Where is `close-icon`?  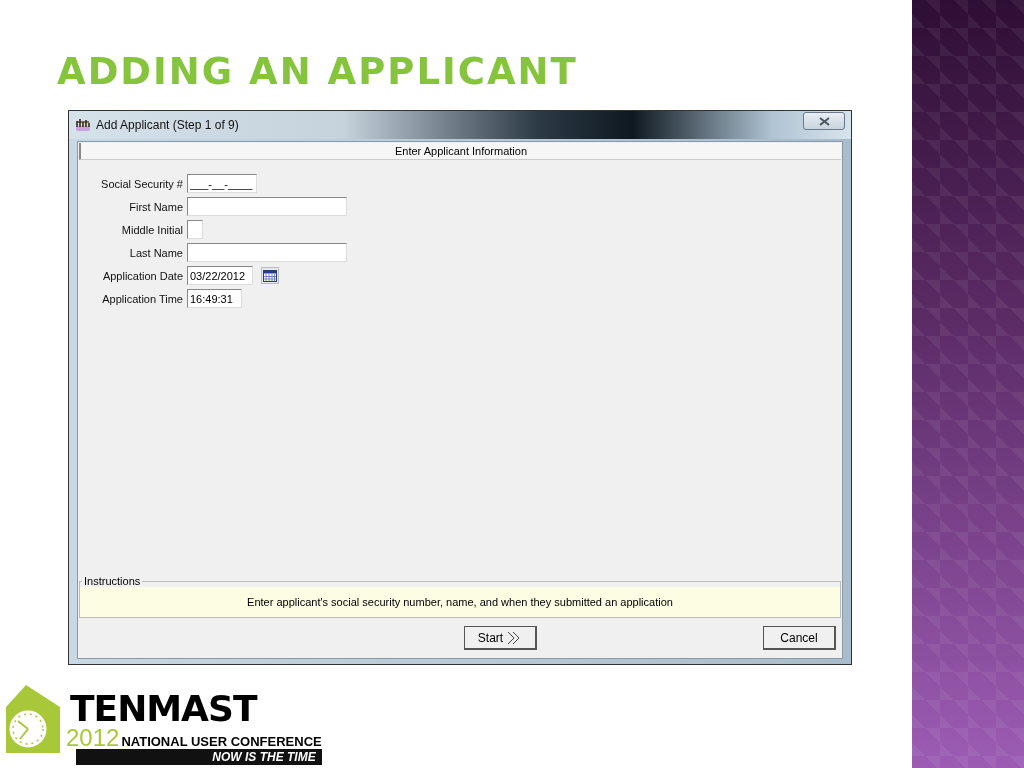 close-icon is located at coordinates (824, 121).